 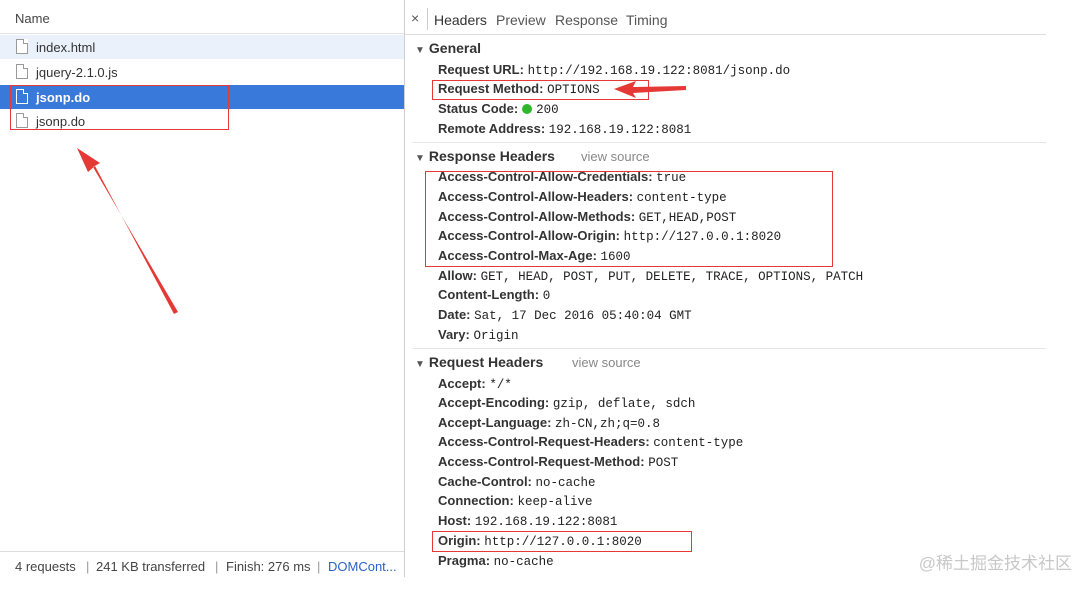 I want to click on watermark: @稀土掘金技术社区, so click(x=995, y=563).